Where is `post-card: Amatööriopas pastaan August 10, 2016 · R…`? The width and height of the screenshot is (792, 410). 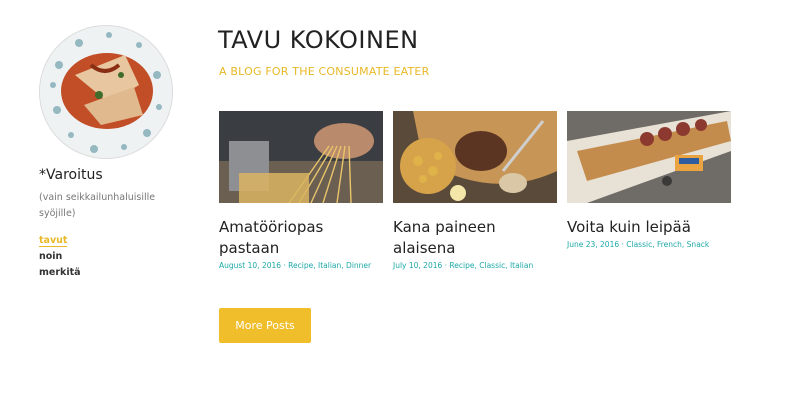
post-card: Amatööriopas pastaan August 10, 2016 · R… is located at coordinates (301, 190).